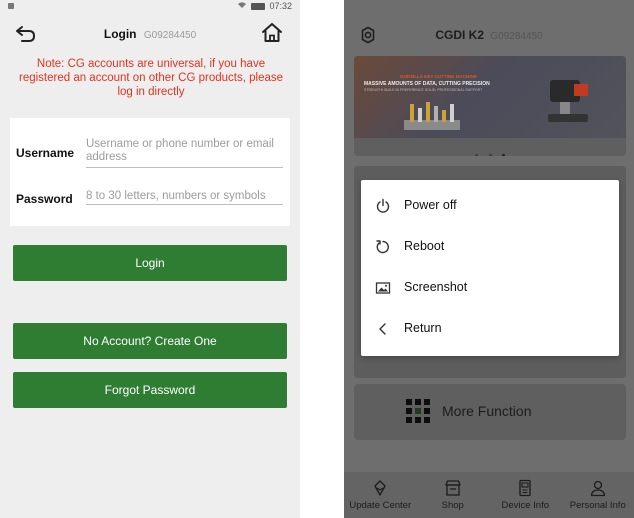 The width and height of the screenshot is (634, 518). What do you see at coordinates (11, 6) in the screenshot?
I see `notification-icon` at bounding box center [11, 6].